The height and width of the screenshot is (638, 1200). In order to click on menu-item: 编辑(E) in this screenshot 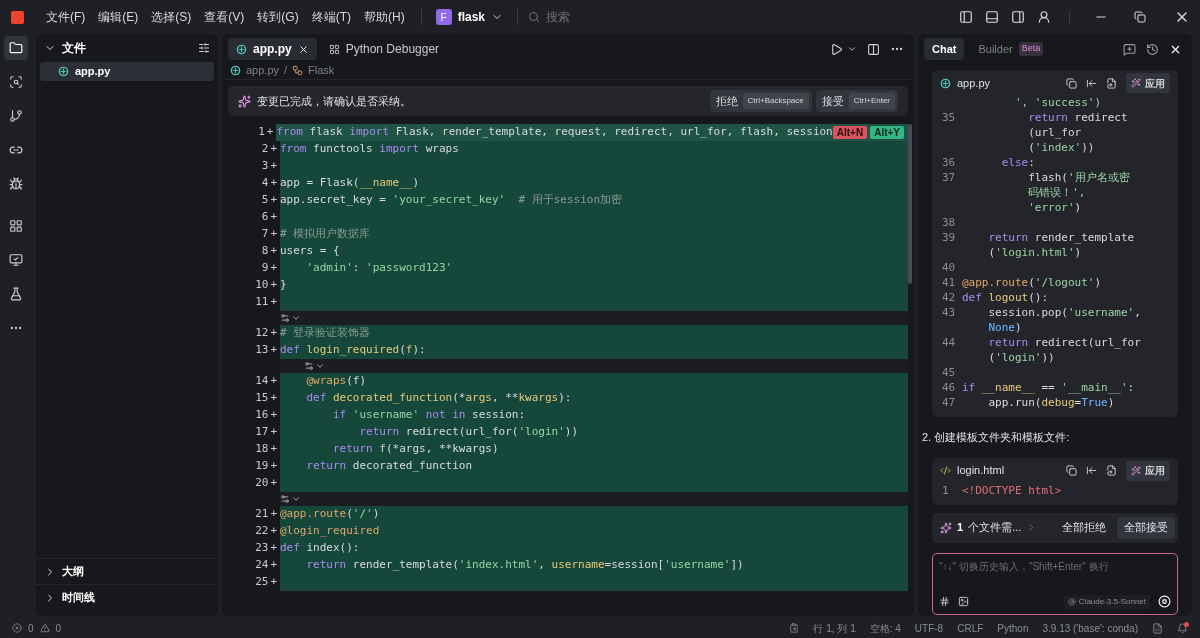, I will do `click(118, 17)`.